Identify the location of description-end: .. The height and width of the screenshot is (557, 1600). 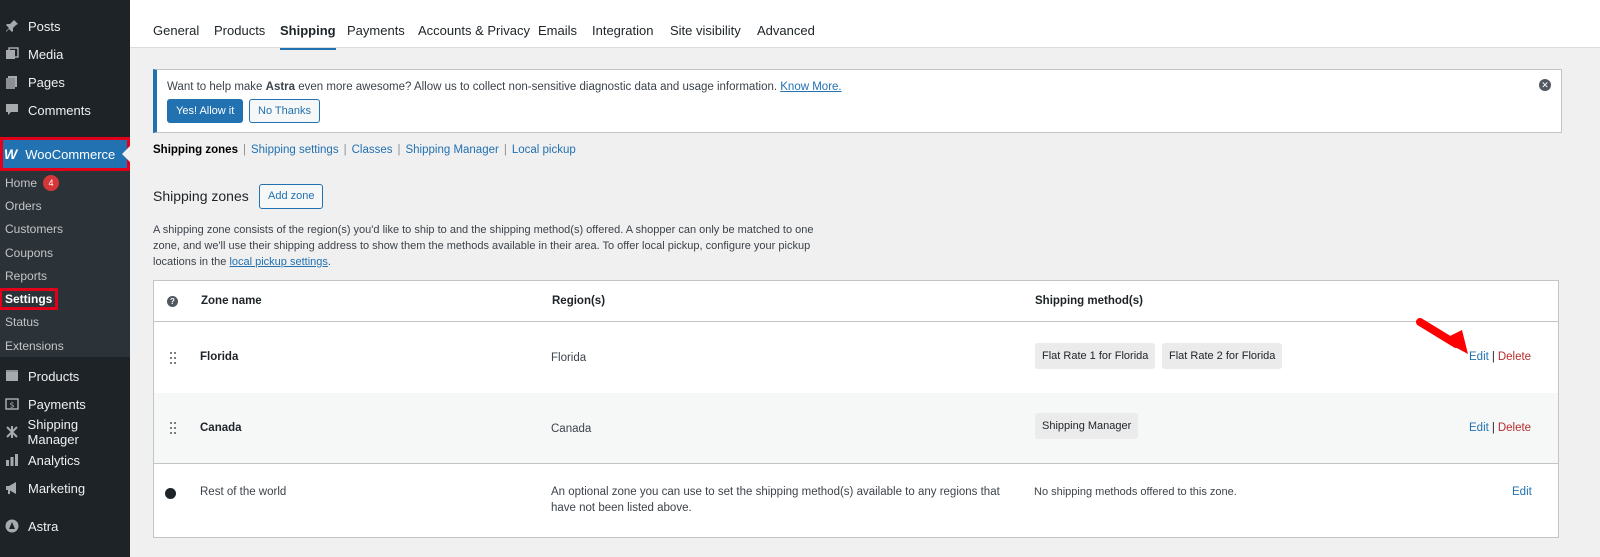
(329, 262).